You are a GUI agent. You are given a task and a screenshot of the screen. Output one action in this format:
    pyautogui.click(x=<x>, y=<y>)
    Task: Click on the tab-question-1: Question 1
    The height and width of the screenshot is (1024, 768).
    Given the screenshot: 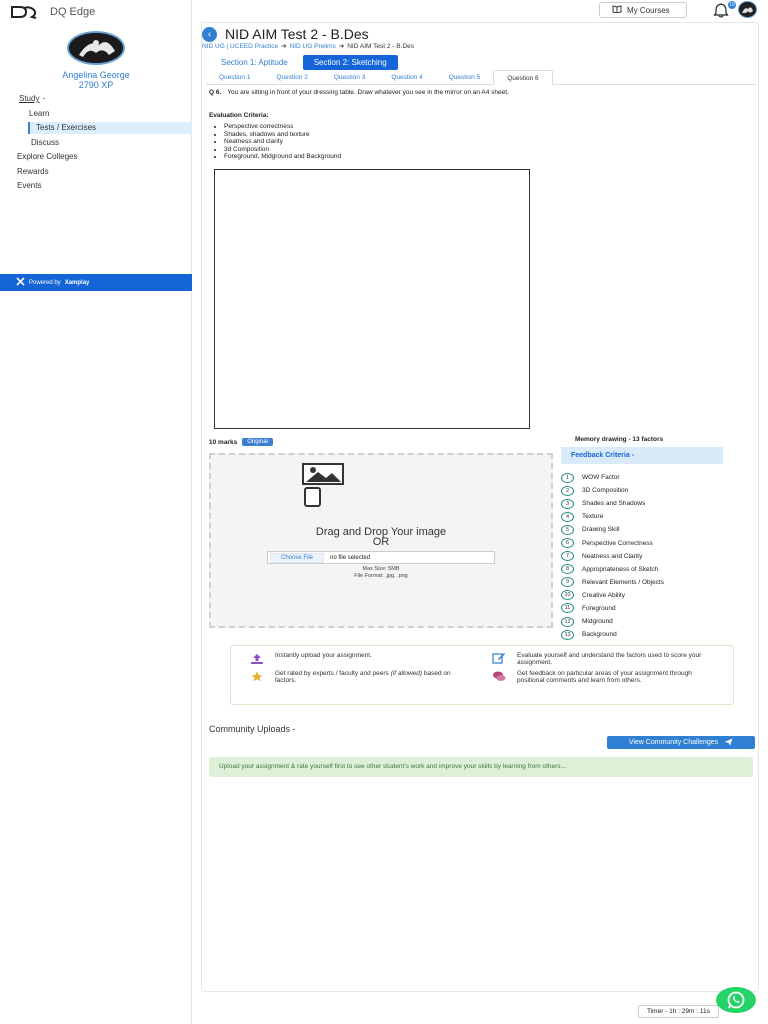 What is the action you would take?
    pyautogui.click(x=234, y=77)
    